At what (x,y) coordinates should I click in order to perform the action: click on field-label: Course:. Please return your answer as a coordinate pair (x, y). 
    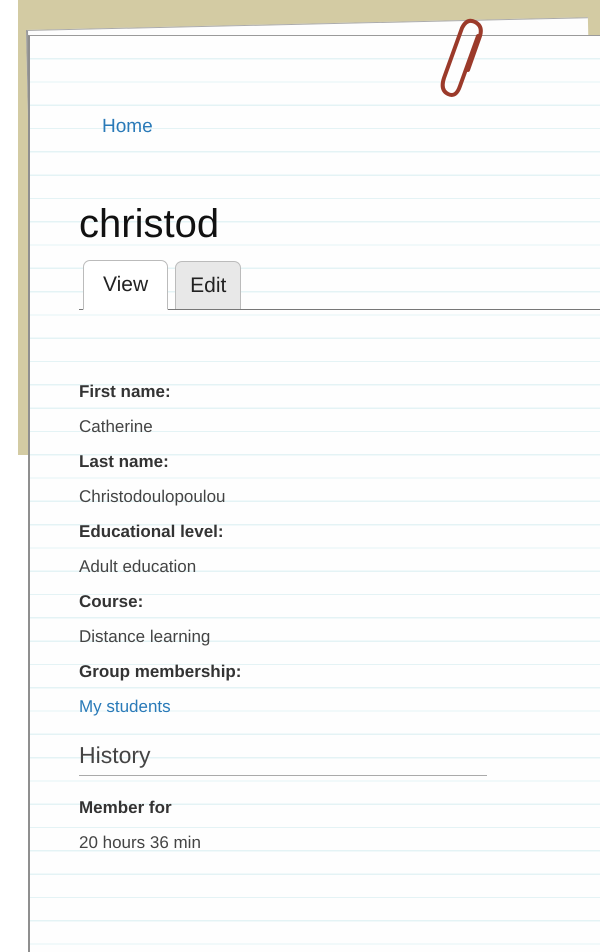
    Looking at the image, I should click on (111, 602).